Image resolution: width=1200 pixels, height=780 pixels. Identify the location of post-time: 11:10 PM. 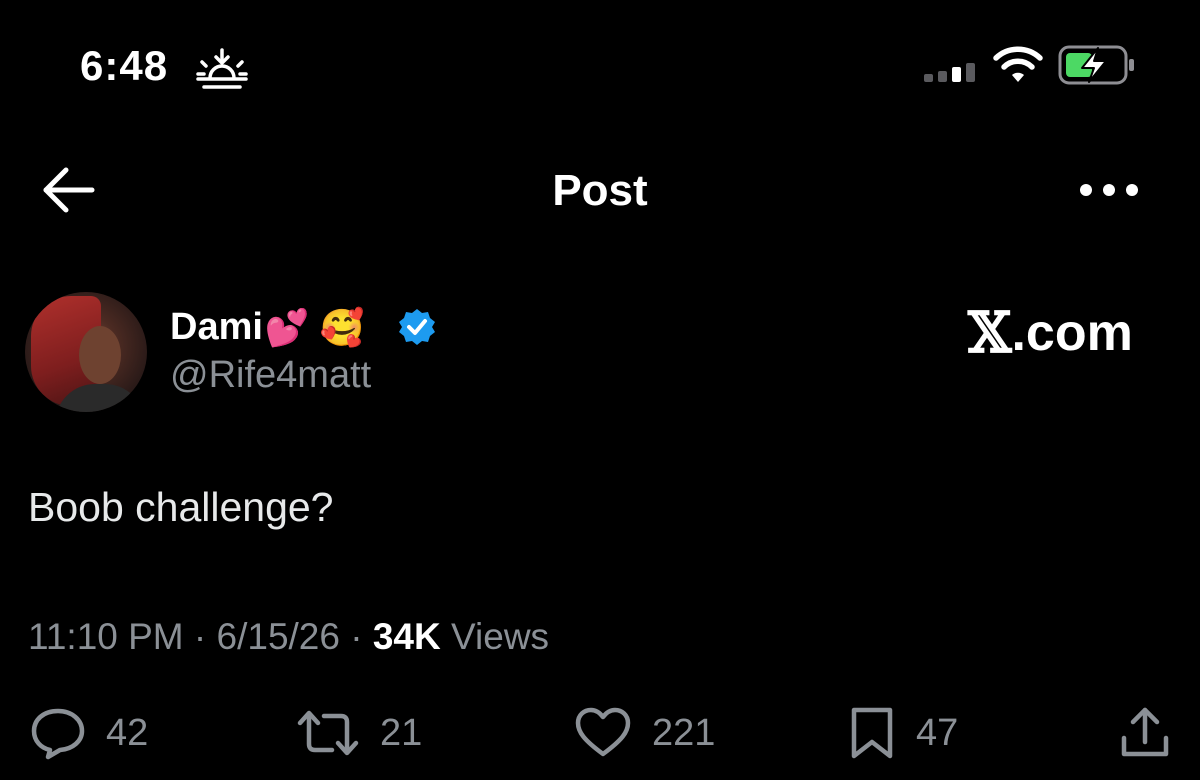
(106, 636).